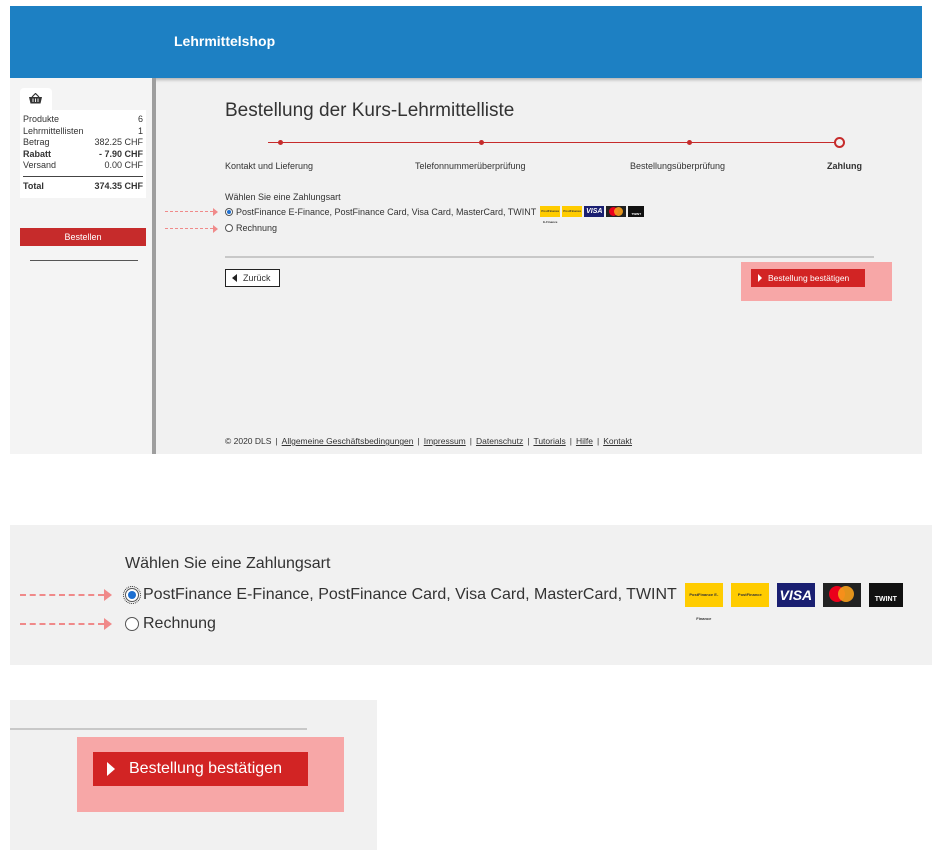 Image resolution: width=932 pixels, height=850 pixels. What do you see at coordinates (499, 441) in the screenshot?
I see `footer-link-privacy: Datenschutz` at bounding box center [499, 441].